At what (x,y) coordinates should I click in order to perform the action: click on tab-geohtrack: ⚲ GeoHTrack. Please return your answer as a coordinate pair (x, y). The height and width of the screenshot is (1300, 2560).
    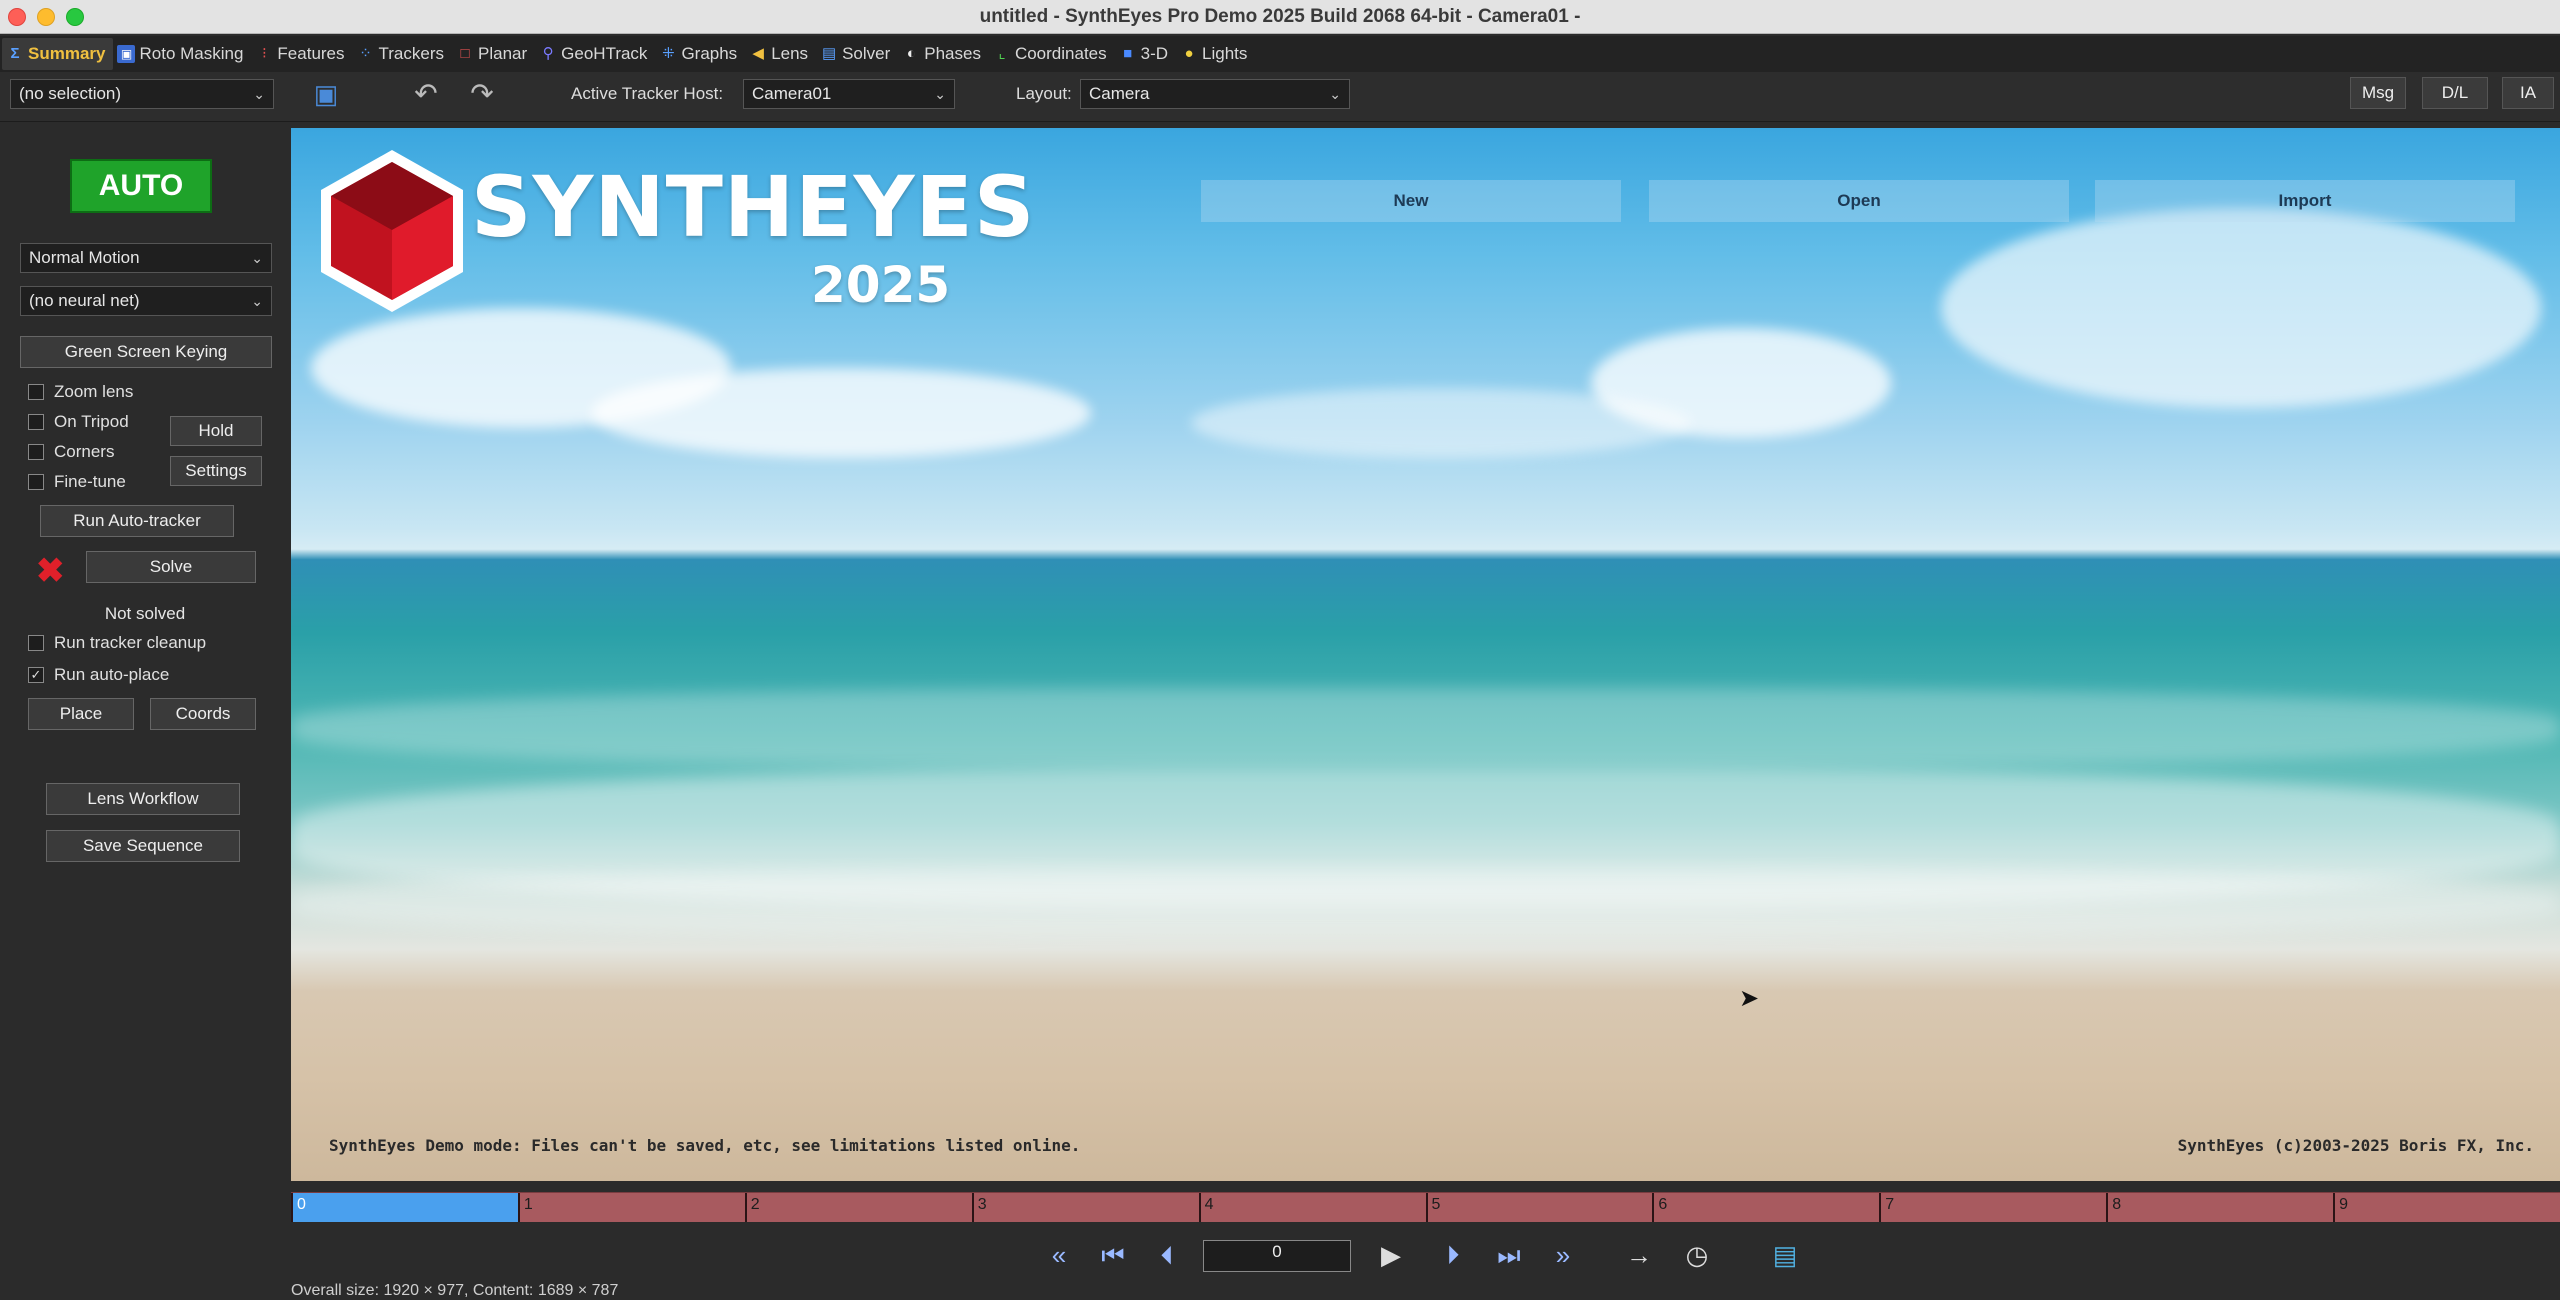
    Looking at the image, I should click on (595, 54).